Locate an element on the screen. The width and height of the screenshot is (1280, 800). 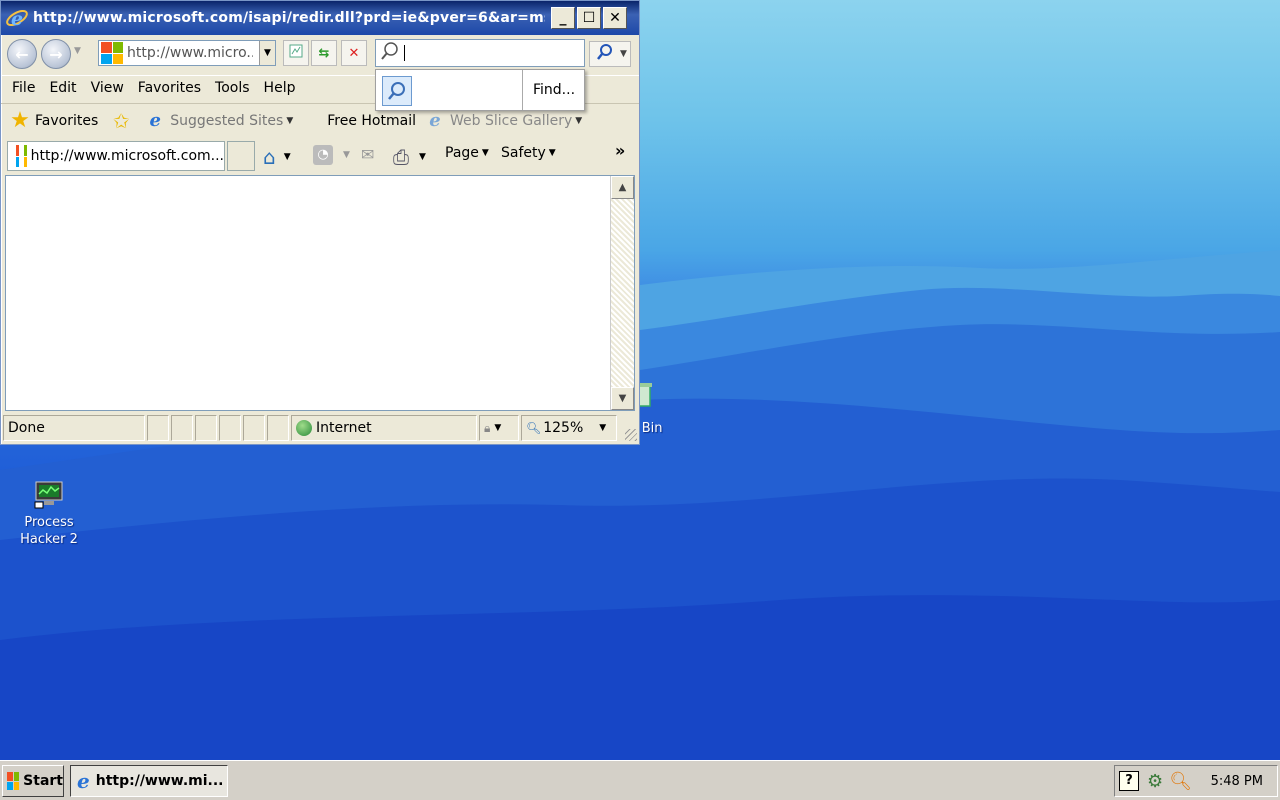
process-hacker-icon is located at coordinates (49, 494).